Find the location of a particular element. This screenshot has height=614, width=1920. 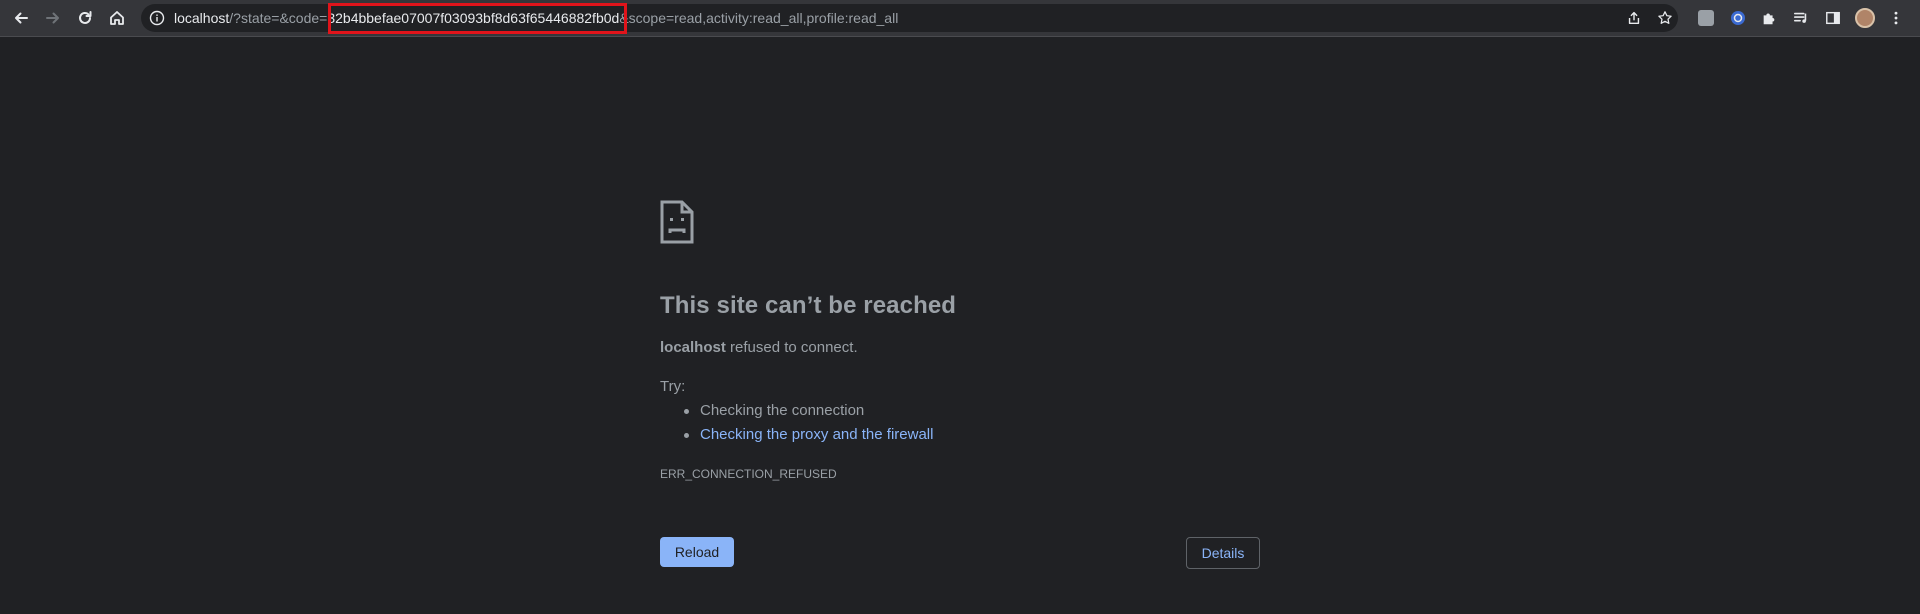

arrow-right-icon is located at coordinates (52, 18).